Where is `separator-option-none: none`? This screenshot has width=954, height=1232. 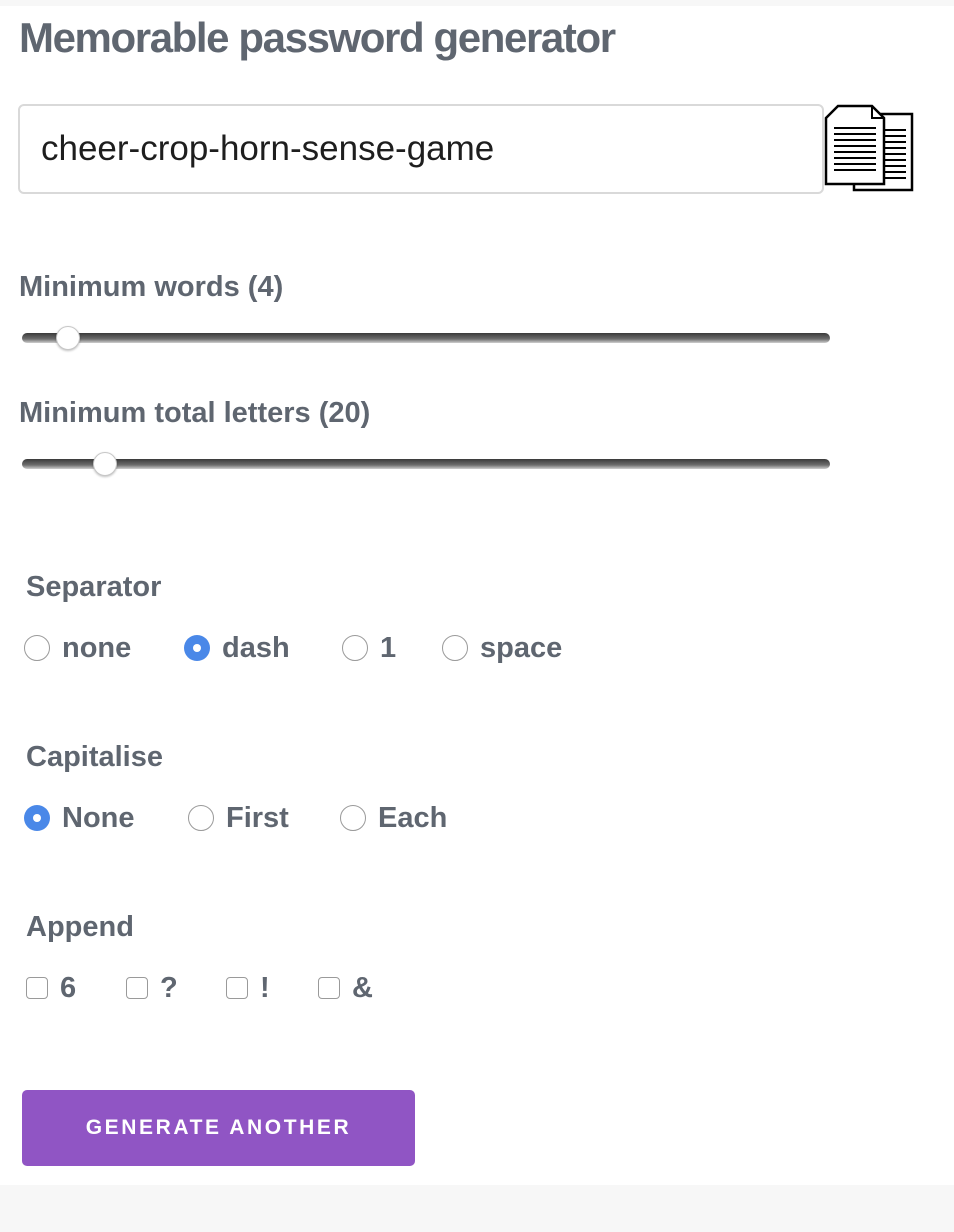
separator-option-none: none is located at coordinates (77, 648).